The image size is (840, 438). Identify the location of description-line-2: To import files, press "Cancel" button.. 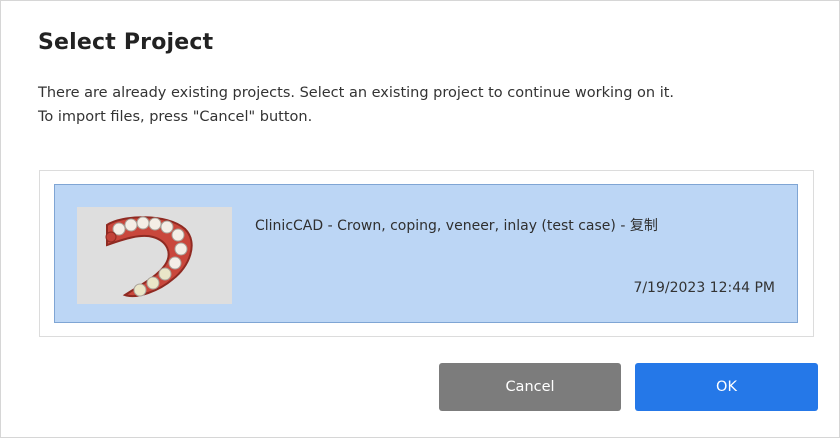
(175, 117).